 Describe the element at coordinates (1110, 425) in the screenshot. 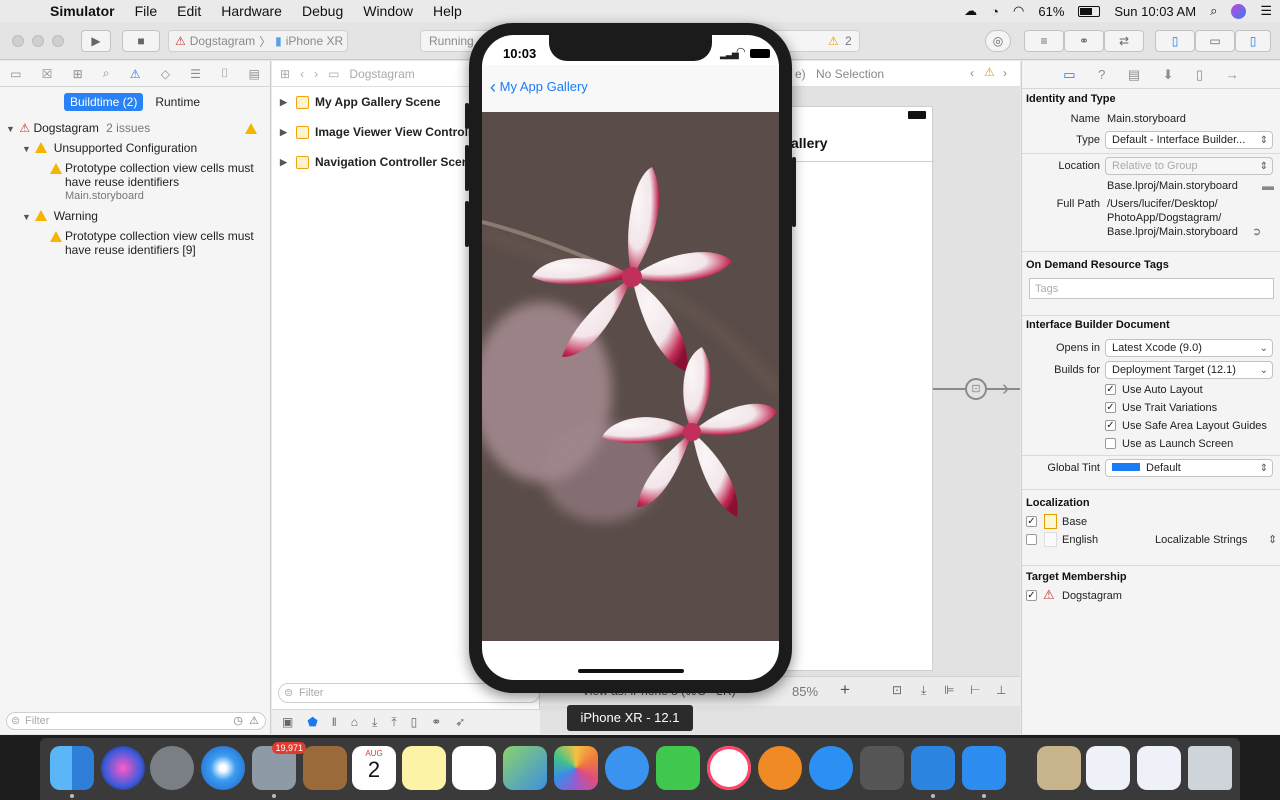

I see `safe-area-checkbox: ✓` at that location.